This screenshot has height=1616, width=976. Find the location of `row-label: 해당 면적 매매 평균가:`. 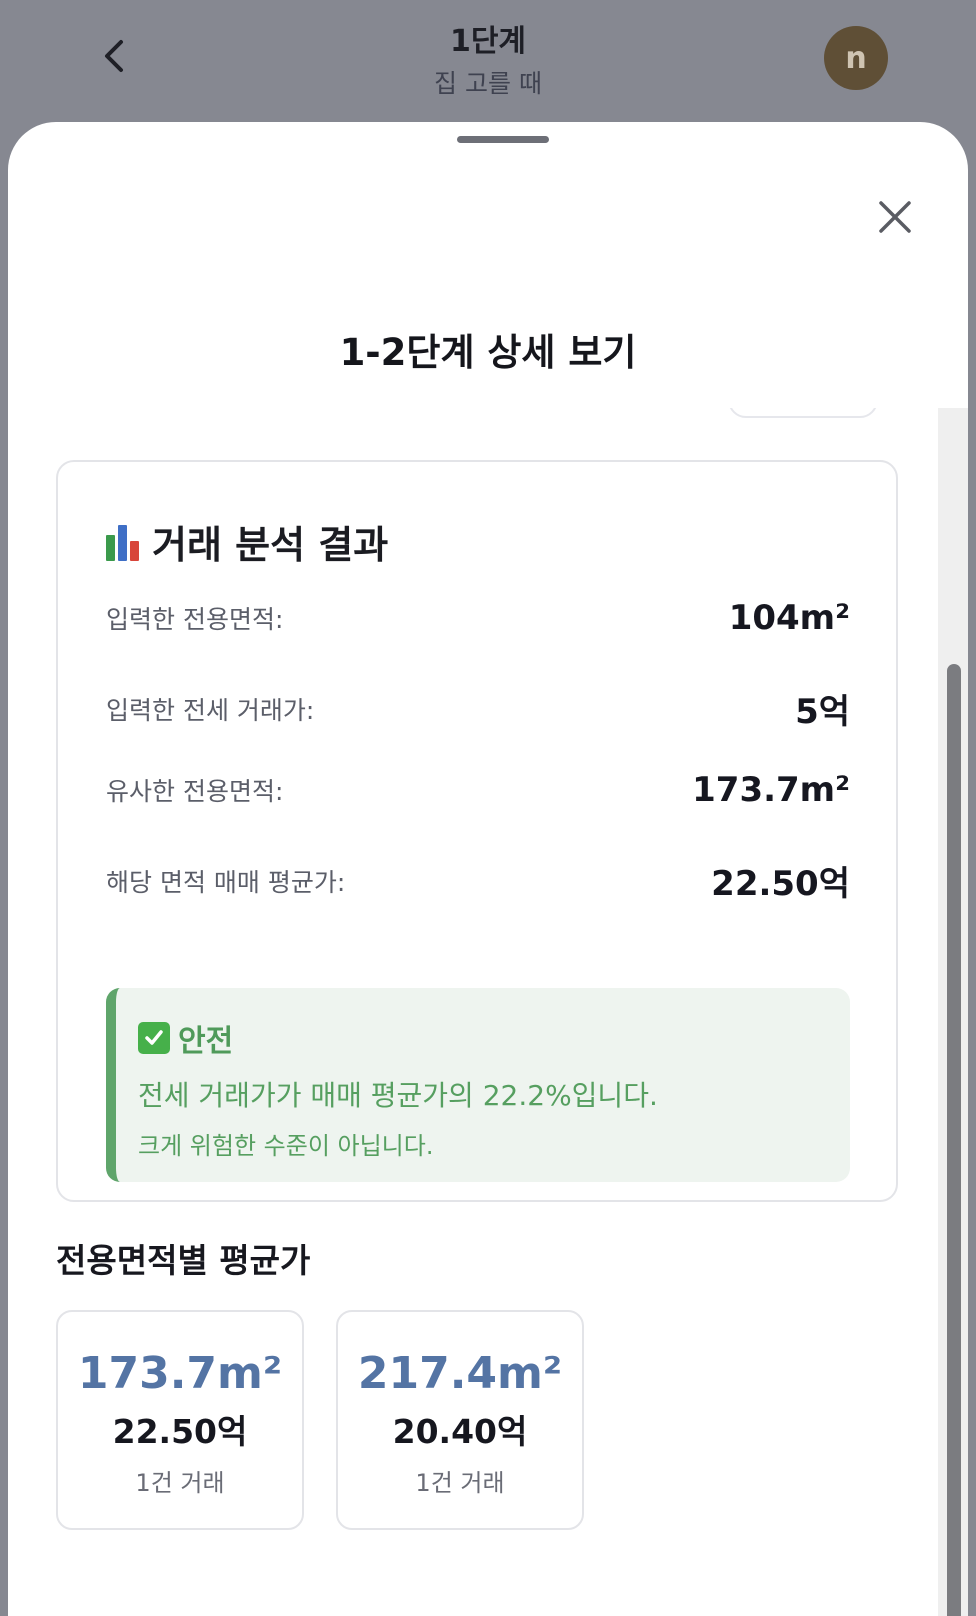

row-label: 해당 면적 매매 평균가: is located at coordinates (226, 882).